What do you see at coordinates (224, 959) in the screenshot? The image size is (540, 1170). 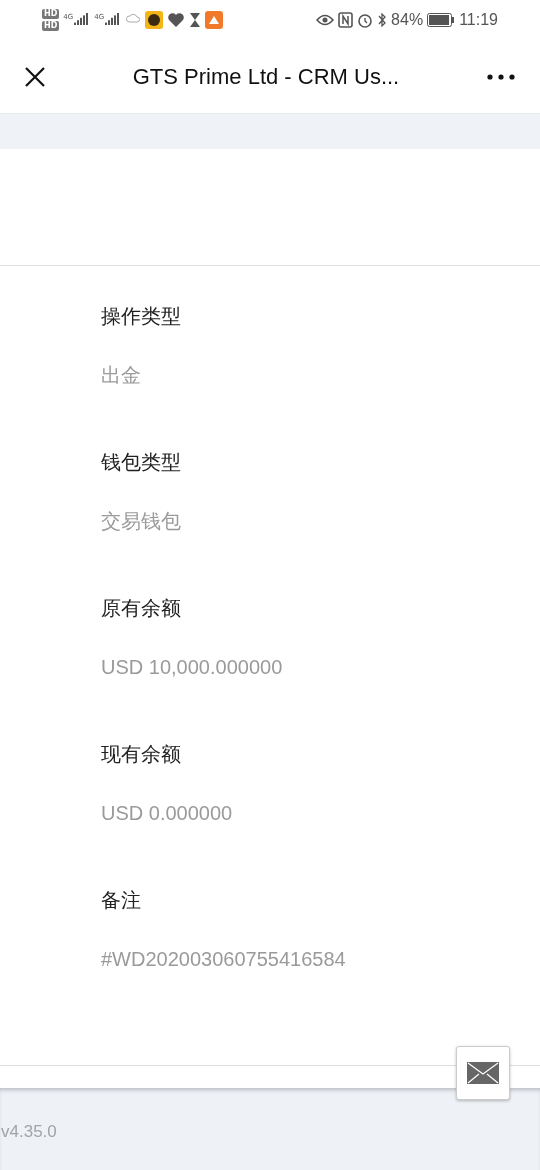 I see `field-value: #WD202003060755416584` at bounding box center [224, 959].